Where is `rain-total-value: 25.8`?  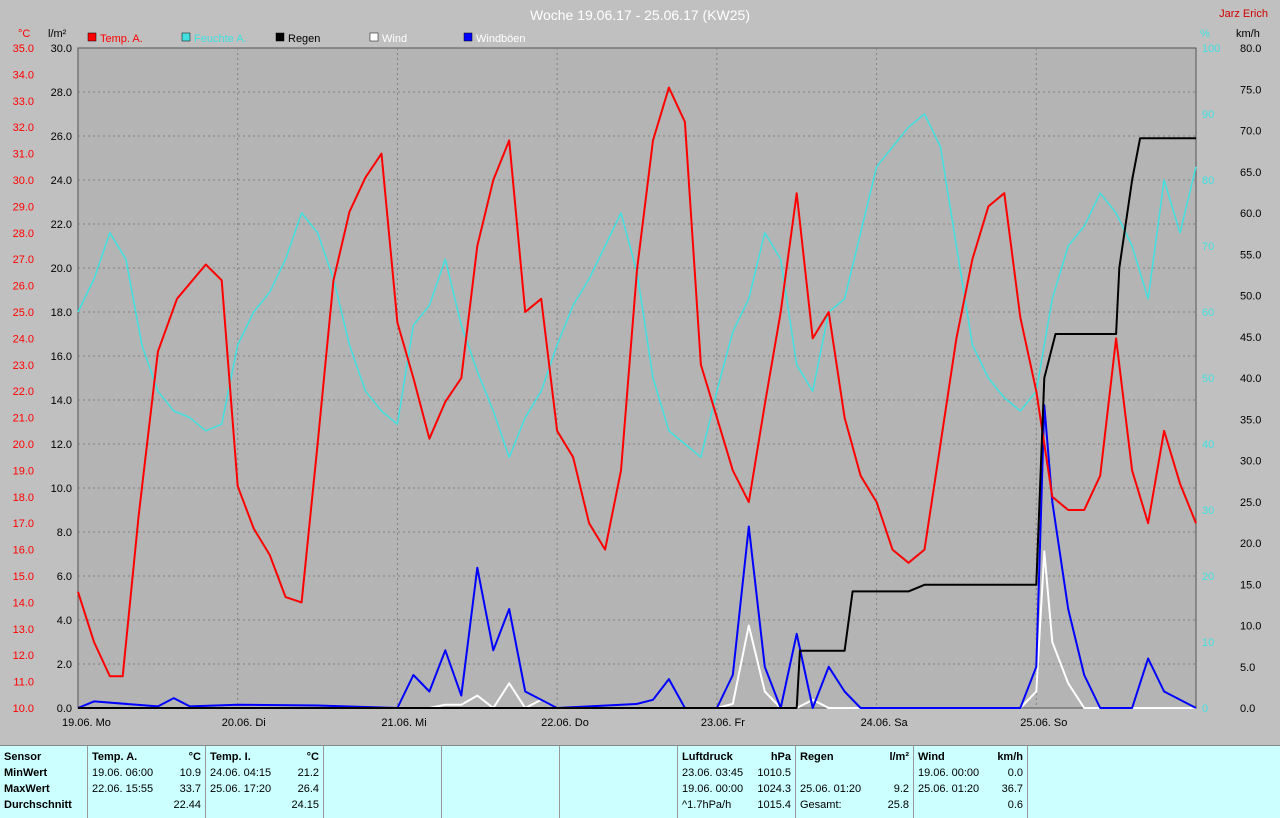
rain-total-value: 25.8 is located at coordinates (898, 805).